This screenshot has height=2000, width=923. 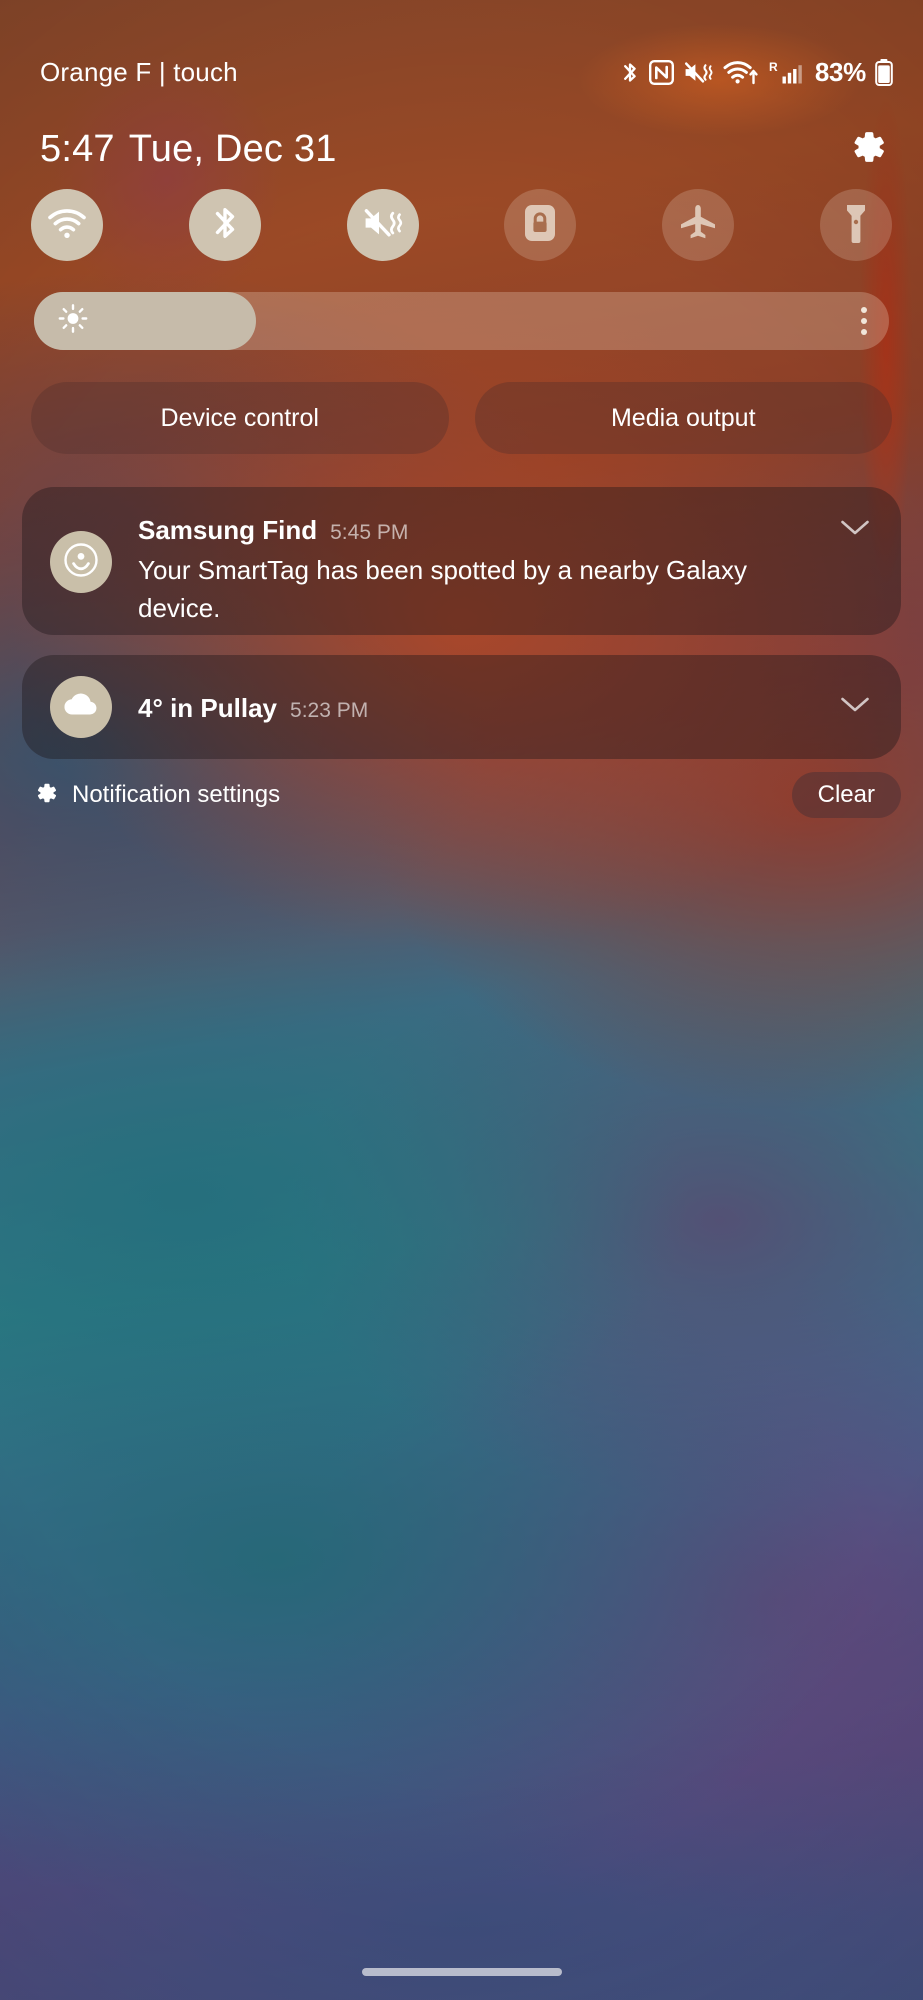 I want to click on device-control-button: Device control, so click(x=240, y=418).